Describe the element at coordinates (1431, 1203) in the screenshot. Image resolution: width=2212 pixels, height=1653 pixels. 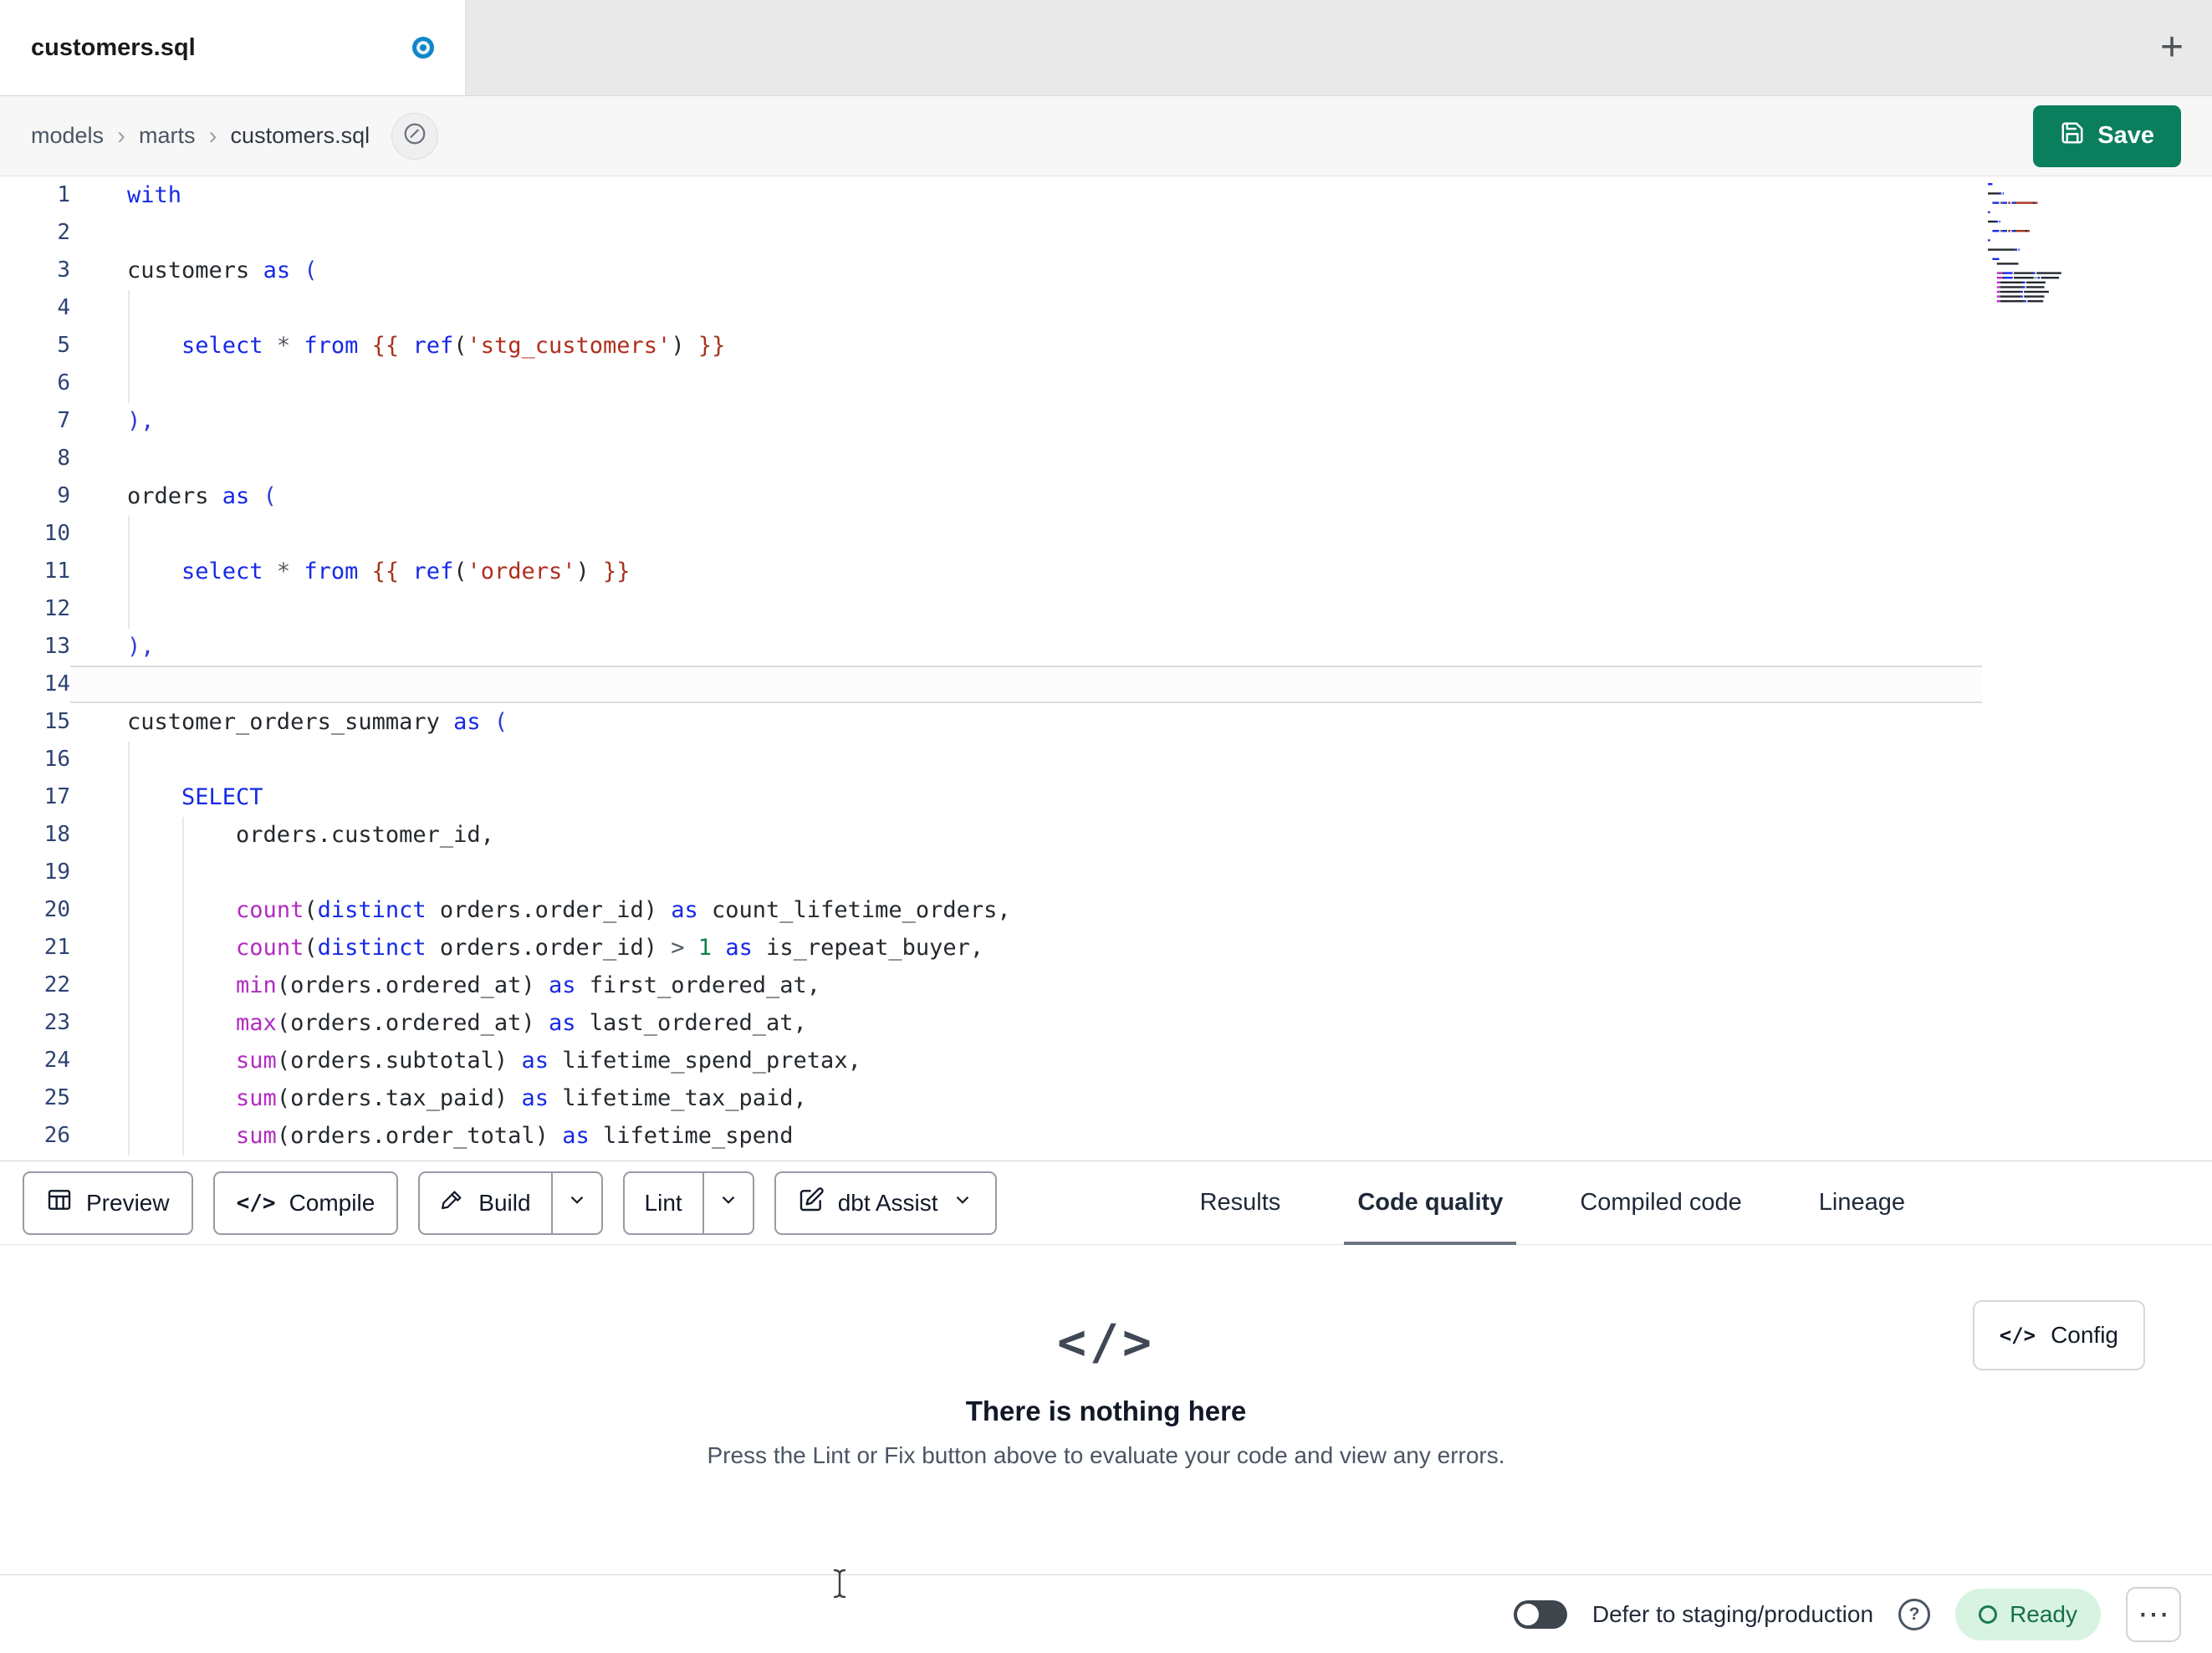
I see `tab-code-quality: Code quality` at that location.